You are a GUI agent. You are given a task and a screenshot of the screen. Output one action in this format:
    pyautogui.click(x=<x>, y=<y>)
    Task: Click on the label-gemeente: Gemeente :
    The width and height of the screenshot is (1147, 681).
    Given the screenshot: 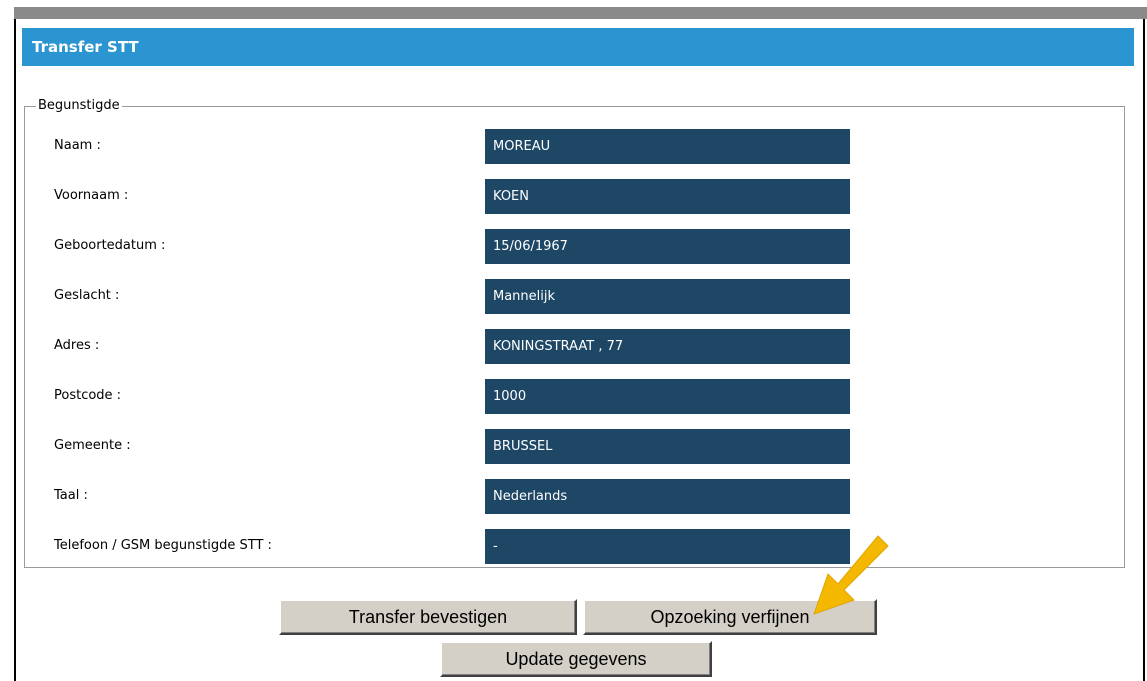 What is the action you would take?
    pyautogui.click(x=92, y=445)
    